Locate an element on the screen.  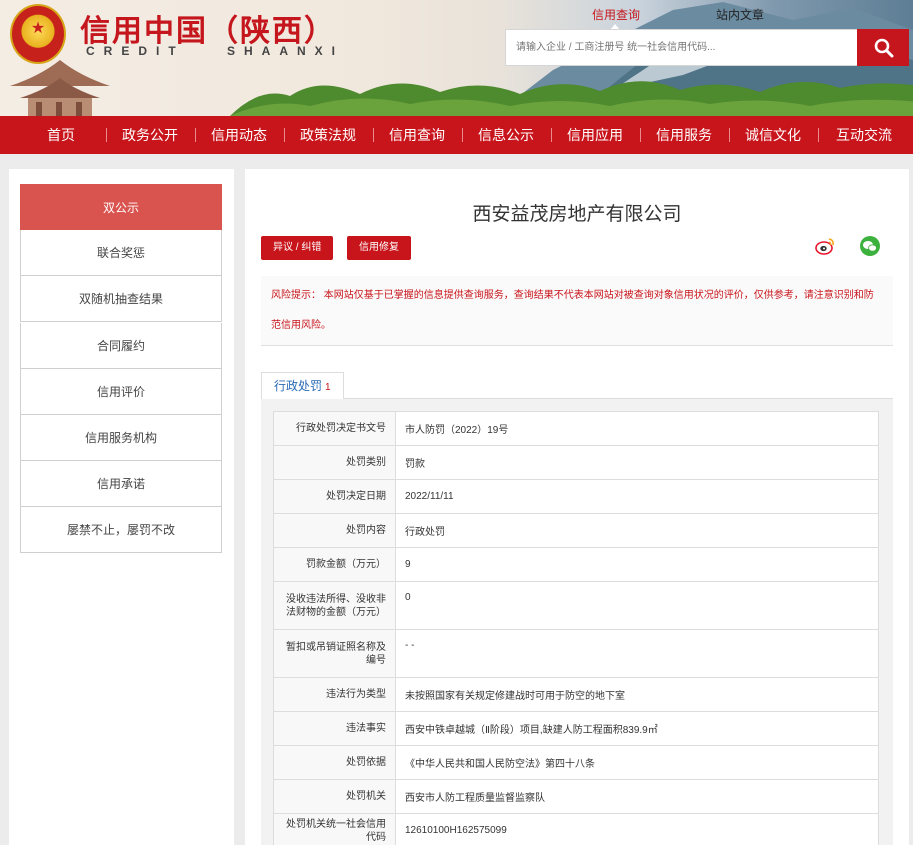
field-value: 9 is located at coordinates (637, 564).